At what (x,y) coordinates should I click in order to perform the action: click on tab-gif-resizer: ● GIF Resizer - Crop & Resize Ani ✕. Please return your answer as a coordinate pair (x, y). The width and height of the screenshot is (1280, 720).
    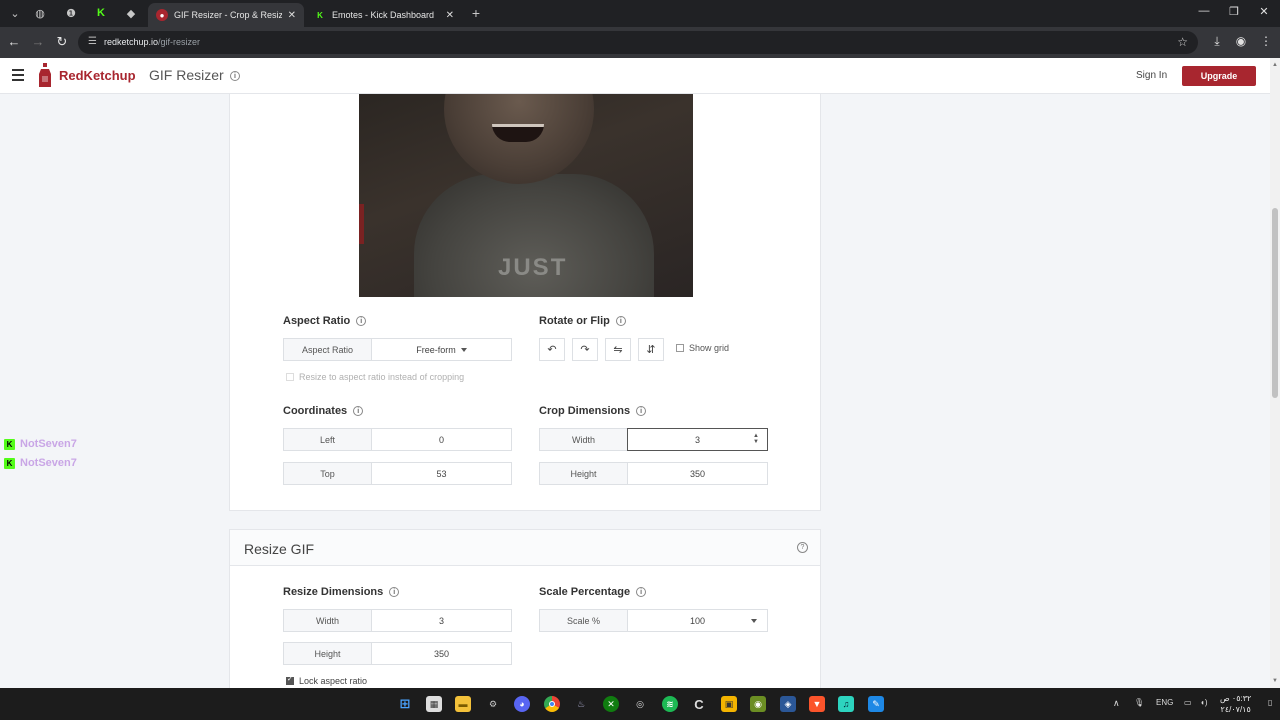
    Looking at the image, I should click on (226, 15).